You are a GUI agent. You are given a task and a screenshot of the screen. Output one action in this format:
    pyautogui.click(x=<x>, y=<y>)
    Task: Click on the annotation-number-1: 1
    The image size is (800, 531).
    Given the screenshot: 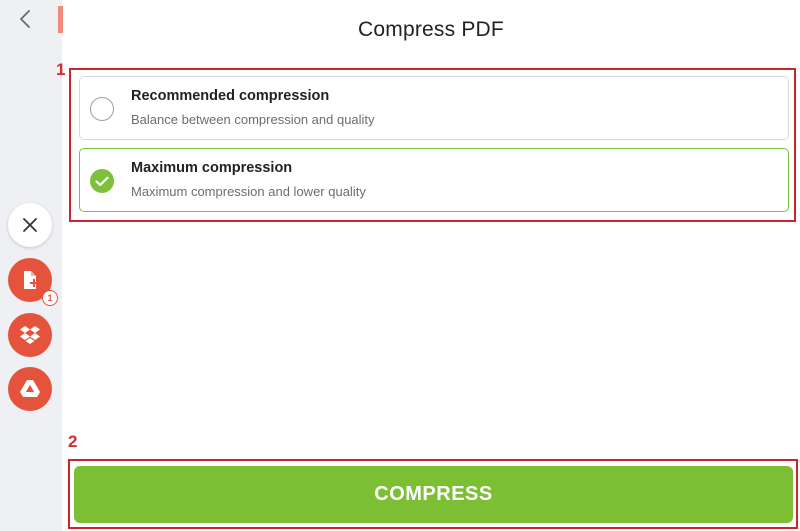 What is the action you would take?
    pyautogui.click(x=61, y=69)
    